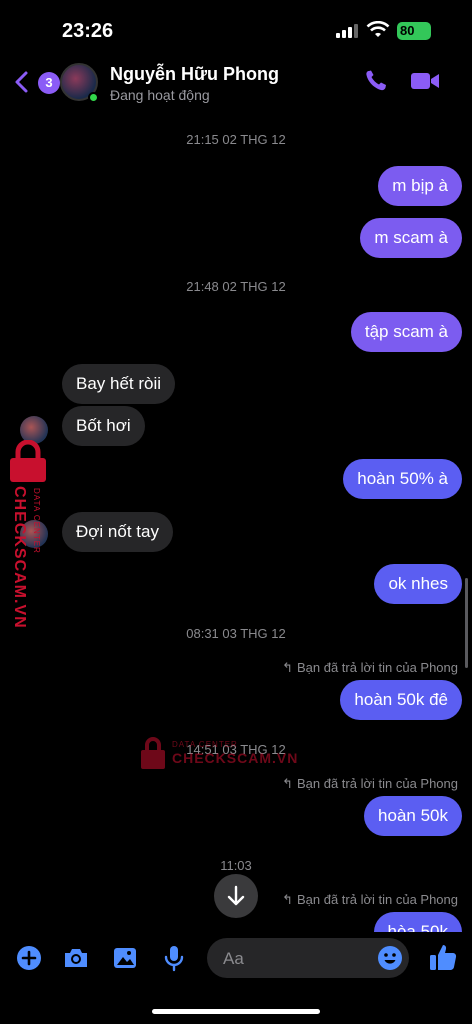 The image size is (472, 1024). I want to click on online-status-dot, so click(93, 97).